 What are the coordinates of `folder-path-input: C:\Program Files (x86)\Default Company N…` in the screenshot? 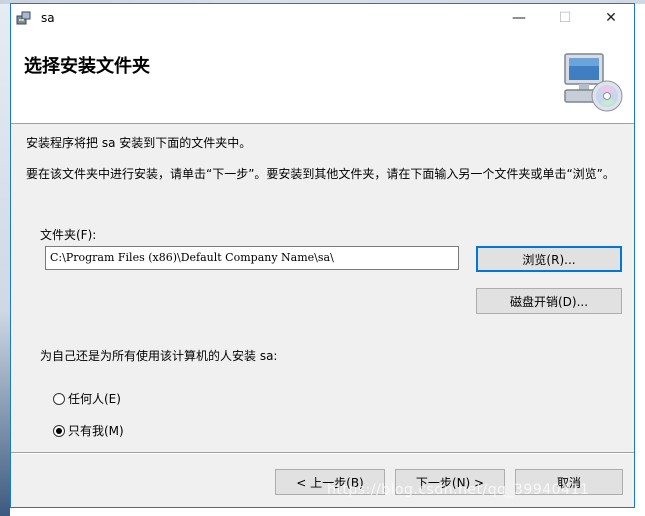 It's located at (252, 258).